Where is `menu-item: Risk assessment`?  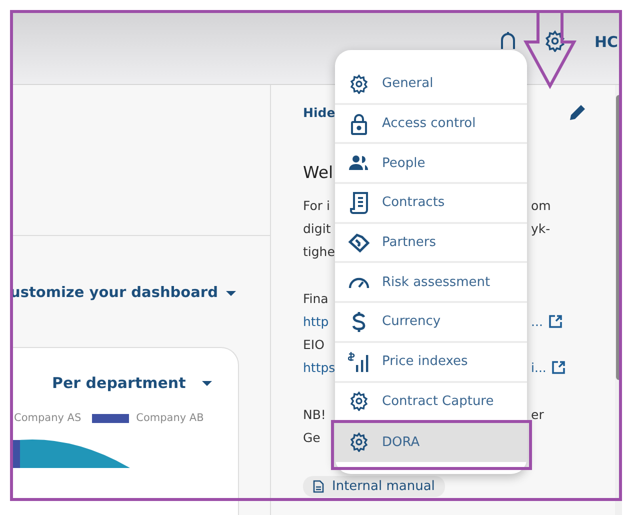
menu-item: Risk assessment is located at coordinates (431, 283).